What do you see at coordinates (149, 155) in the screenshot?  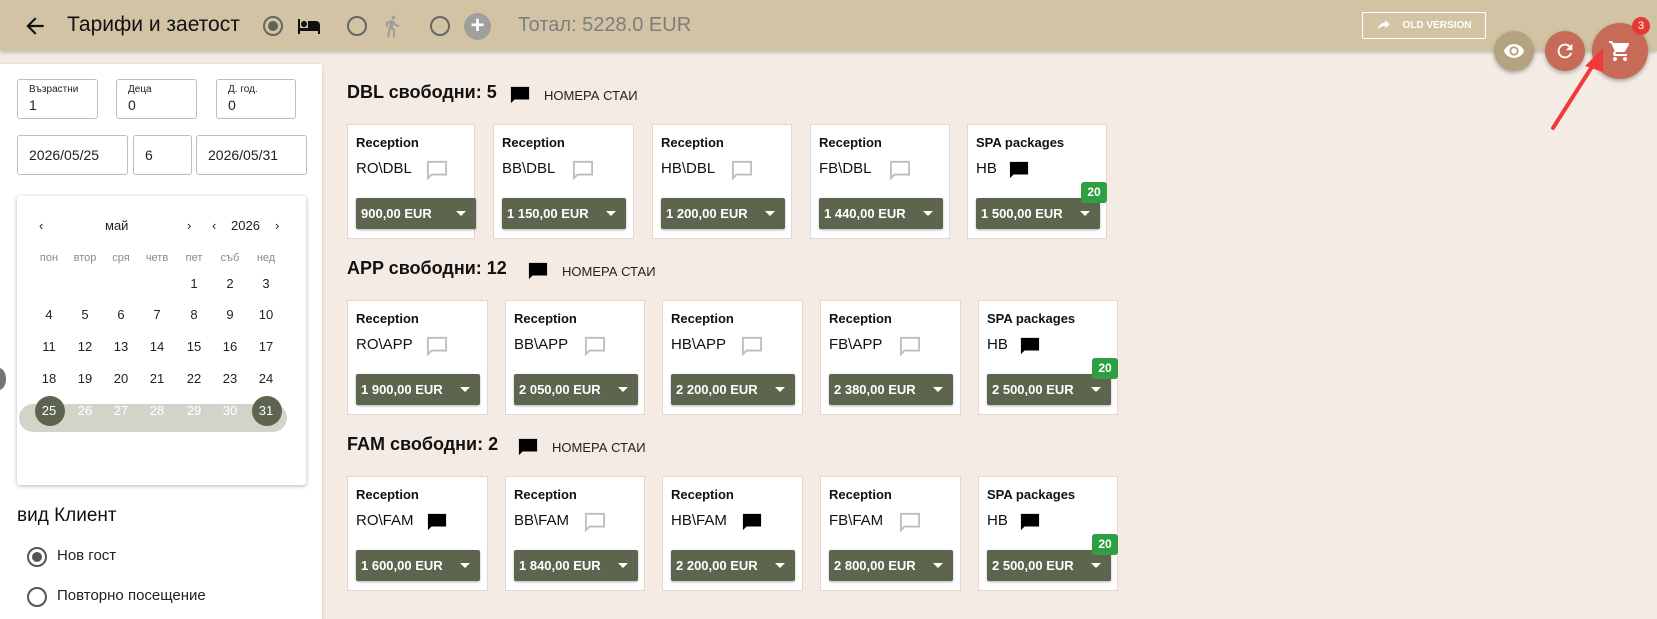 I see `nights-value: 6` at bounding box center [149, 155].